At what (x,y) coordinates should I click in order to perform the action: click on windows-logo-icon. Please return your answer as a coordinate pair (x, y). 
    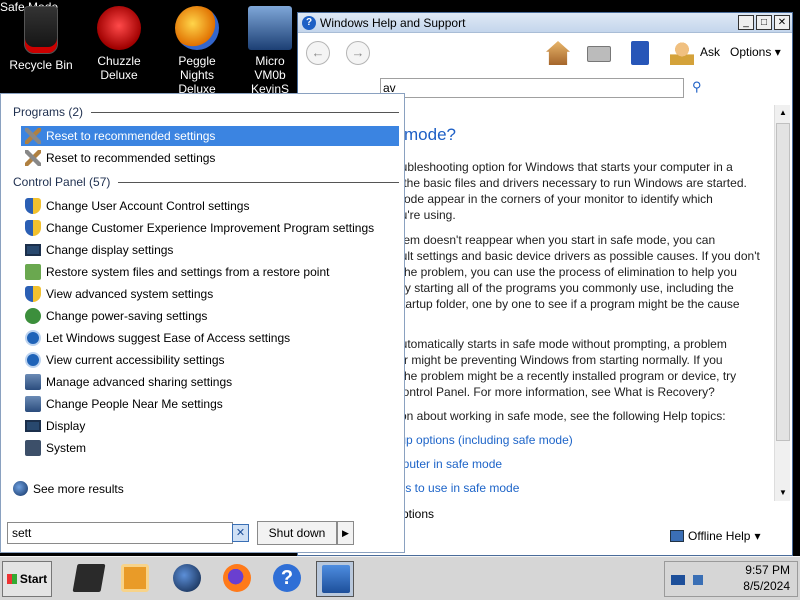
    Looking at the image, I should click on (11, 579).